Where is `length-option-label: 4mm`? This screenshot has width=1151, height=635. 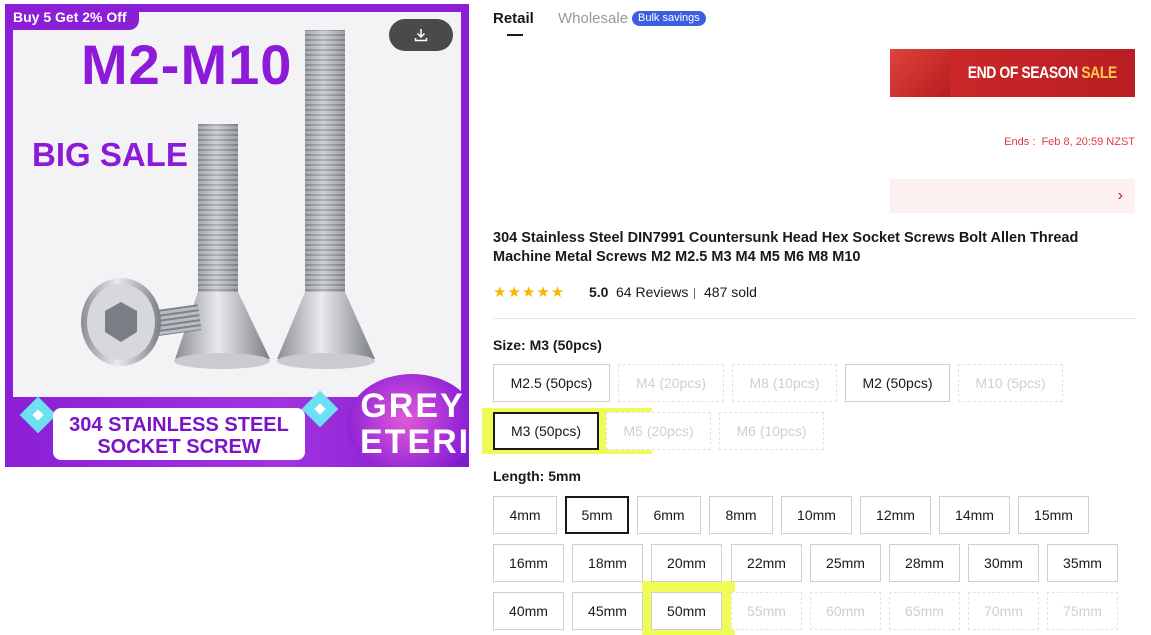
length-option-label: 4mm is located at coordinates (525, 515).